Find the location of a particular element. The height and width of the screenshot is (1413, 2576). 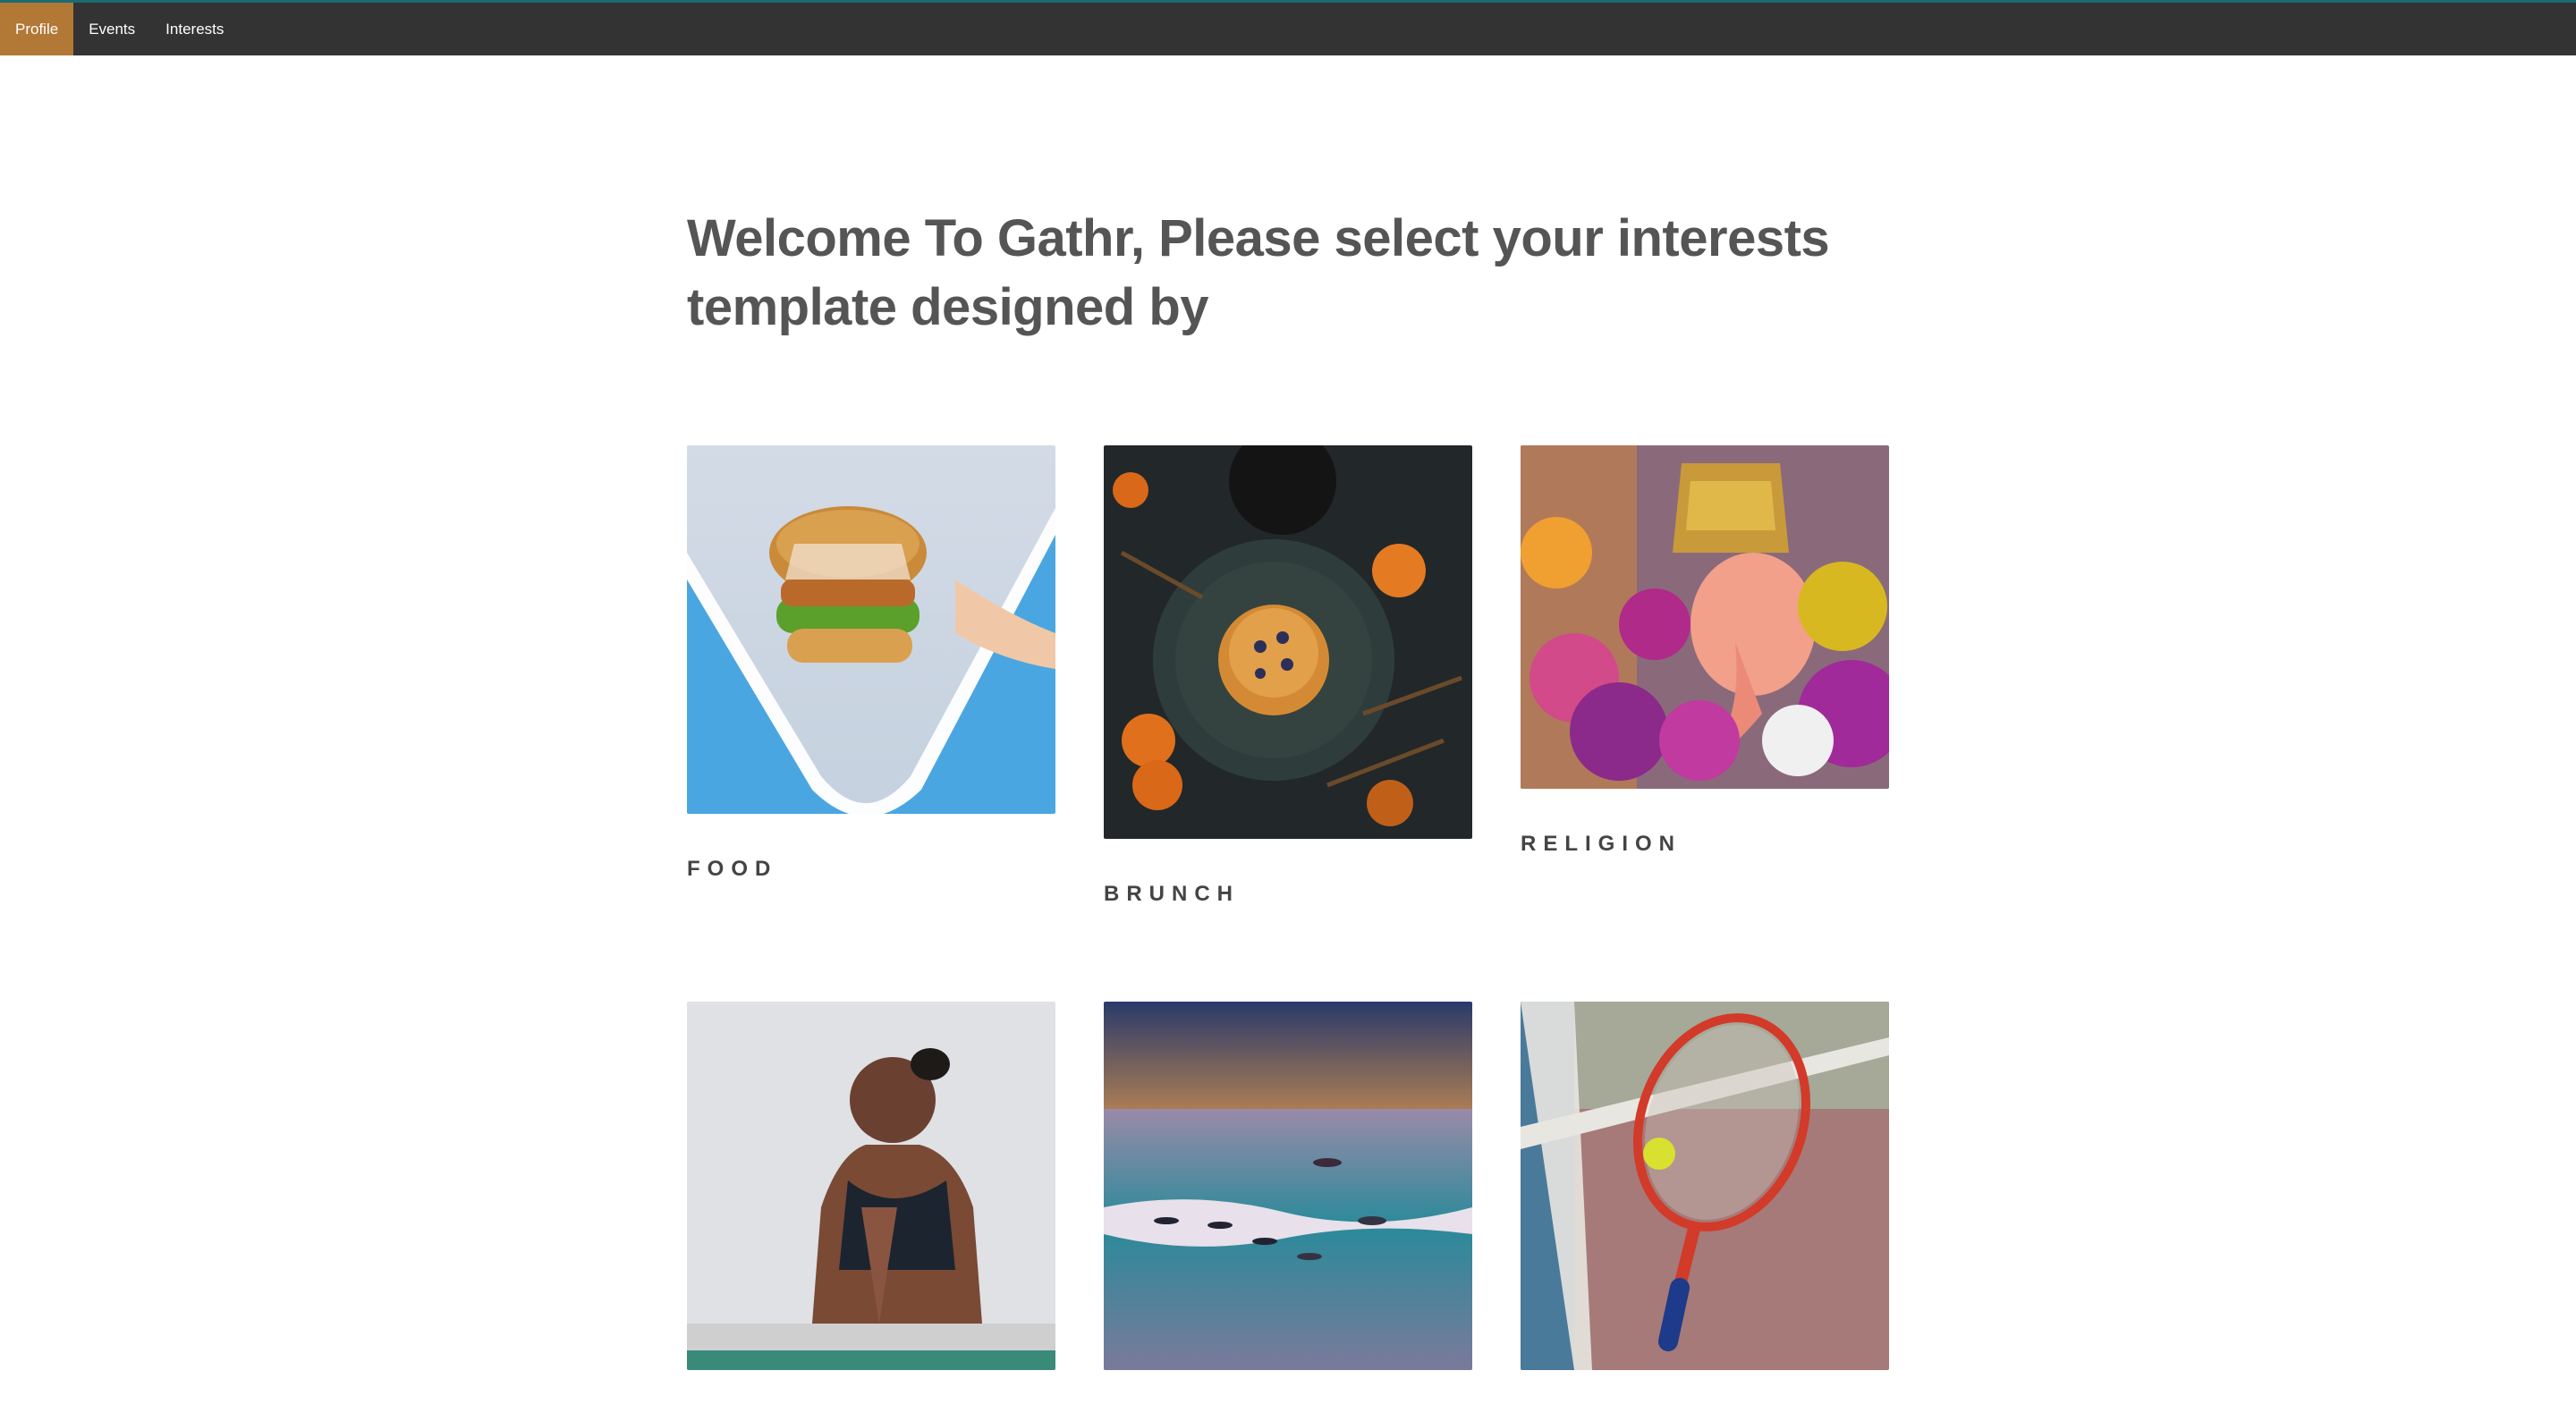

interest-card-ocean is located at coordinates (1288, 1207).